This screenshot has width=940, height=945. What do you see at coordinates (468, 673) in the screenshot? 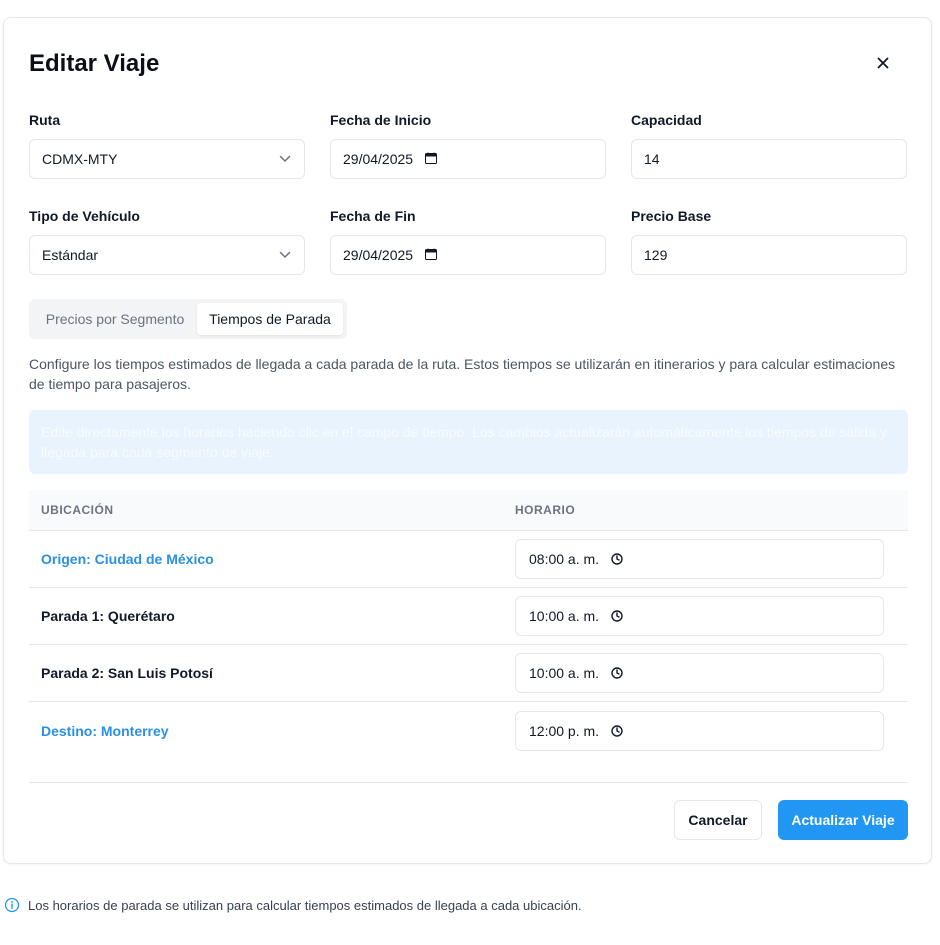
I see `table-row: Parada 2: San Luis Potosí 10:00 a. m.` at bounding box center [468, 673].